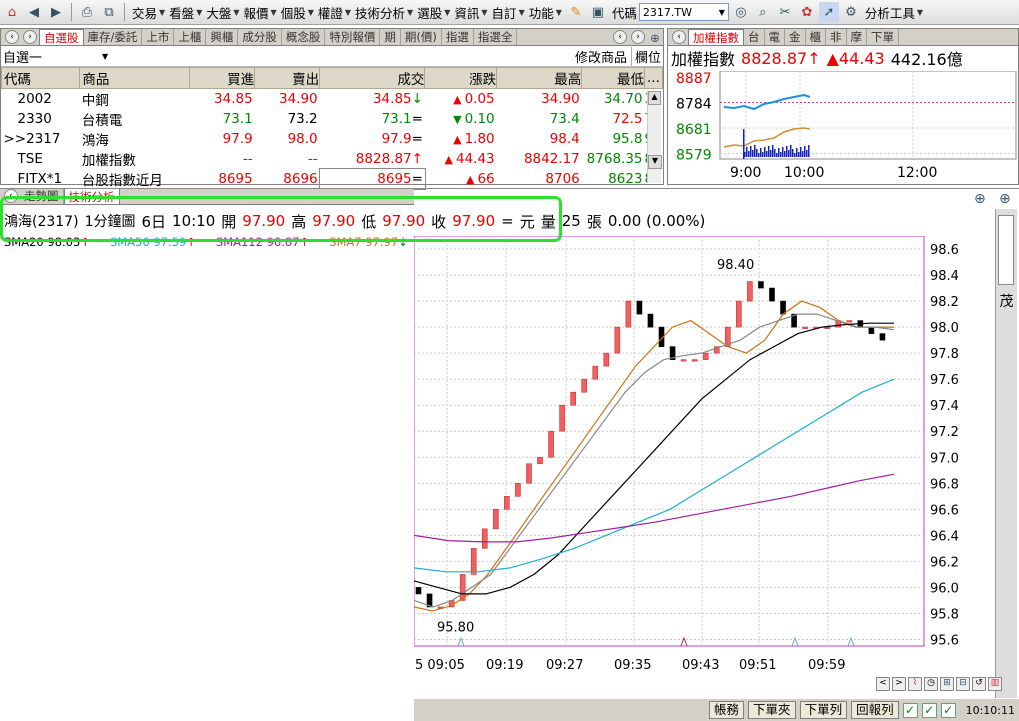 The height and width of the screenshot is (721, 1019). I want to click on cursor-icon: ➚, so click(828, 12).